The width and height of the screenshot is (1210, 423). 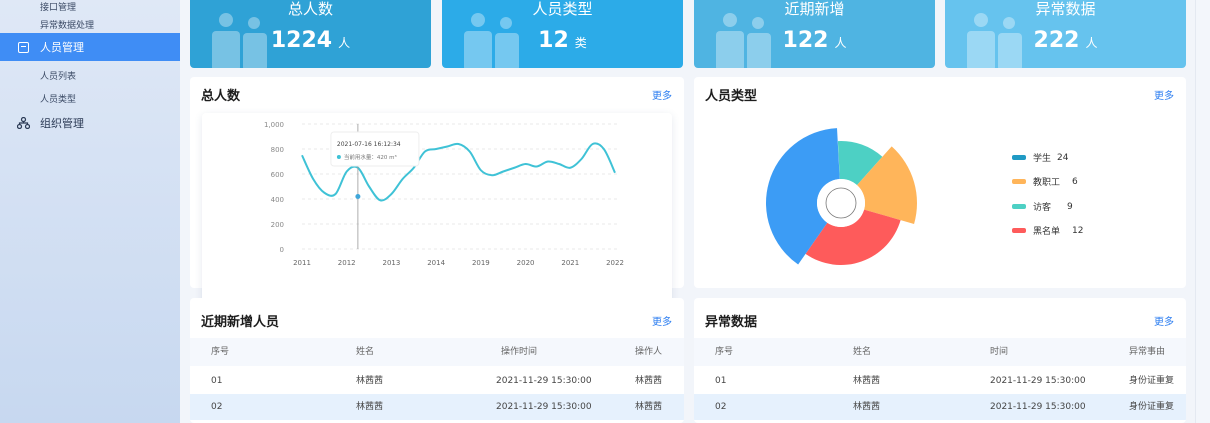 What do you see at coordinates (392, 263) in the screenshot?
I see `x-tick-label: 2013` at bounding box center [392, 263].